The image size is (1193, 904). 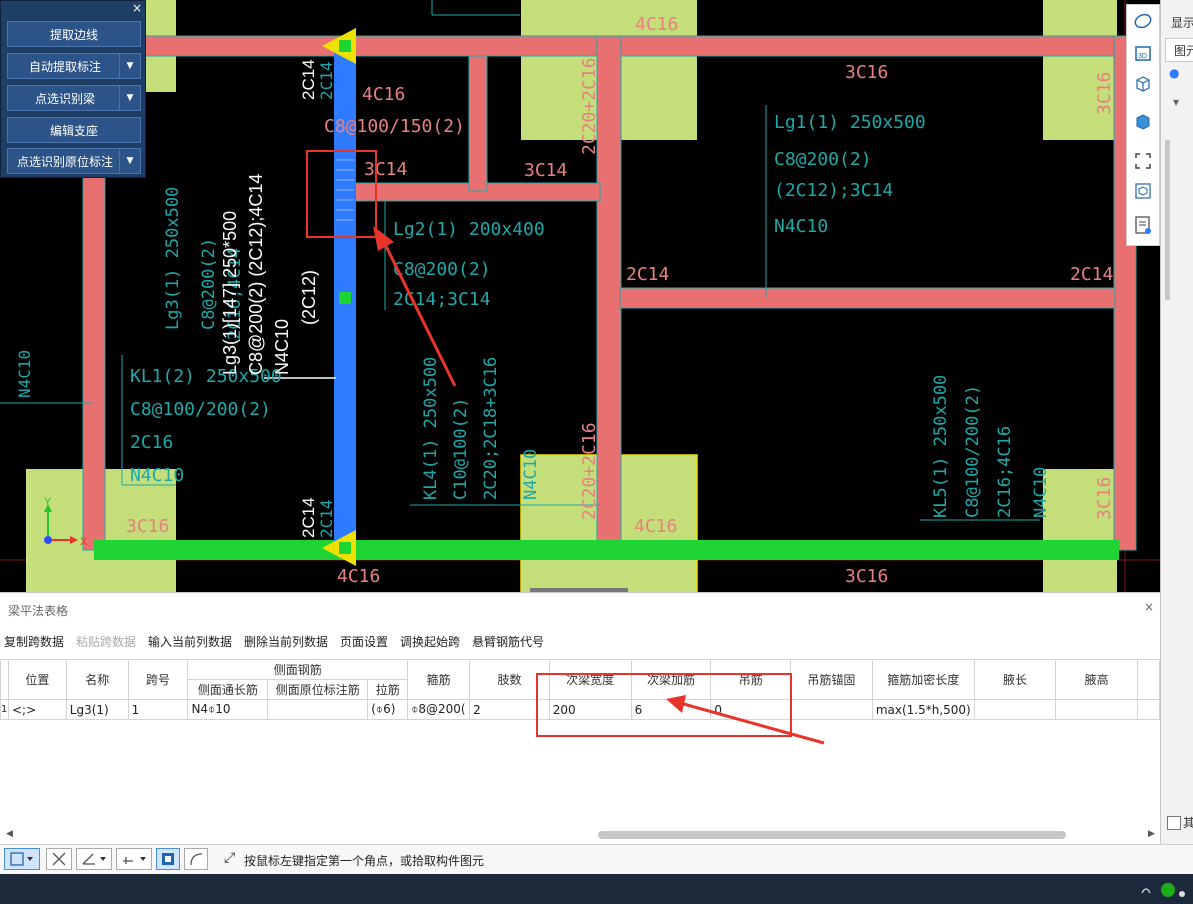 I want to click on cell-side-continuous: N4⌽10, so click(x=228, y=709).